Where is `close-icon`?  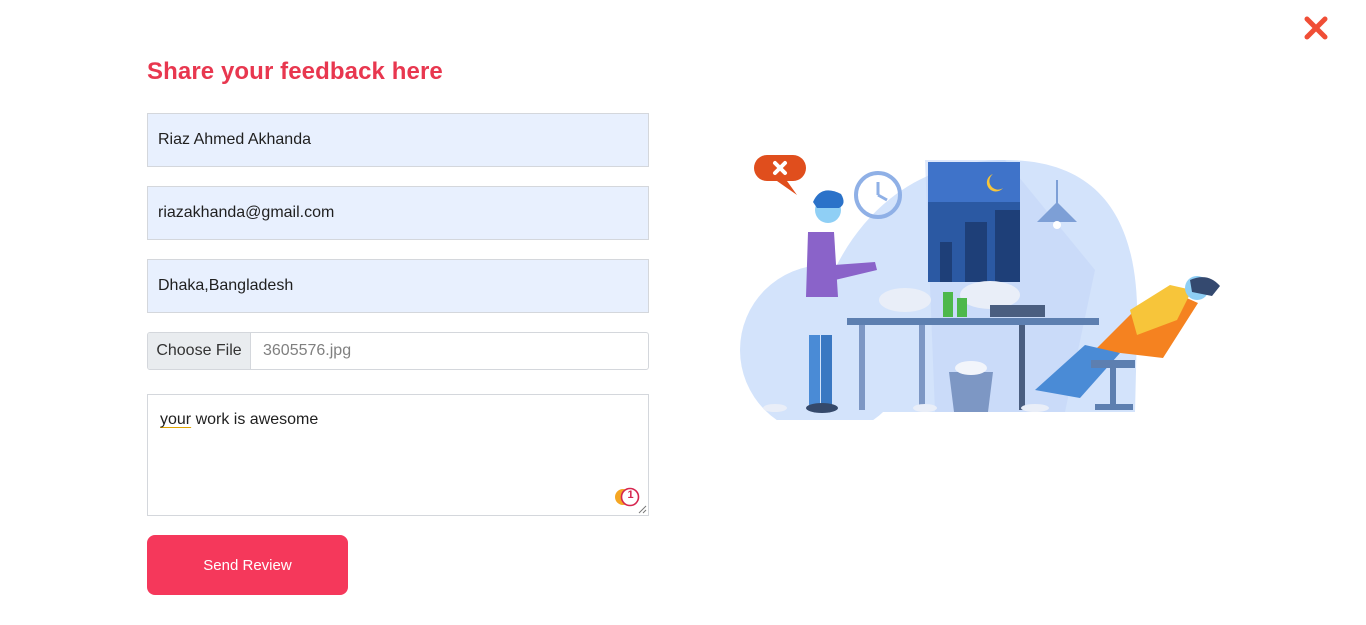
close-icon is located at coordinates (1316, 28).